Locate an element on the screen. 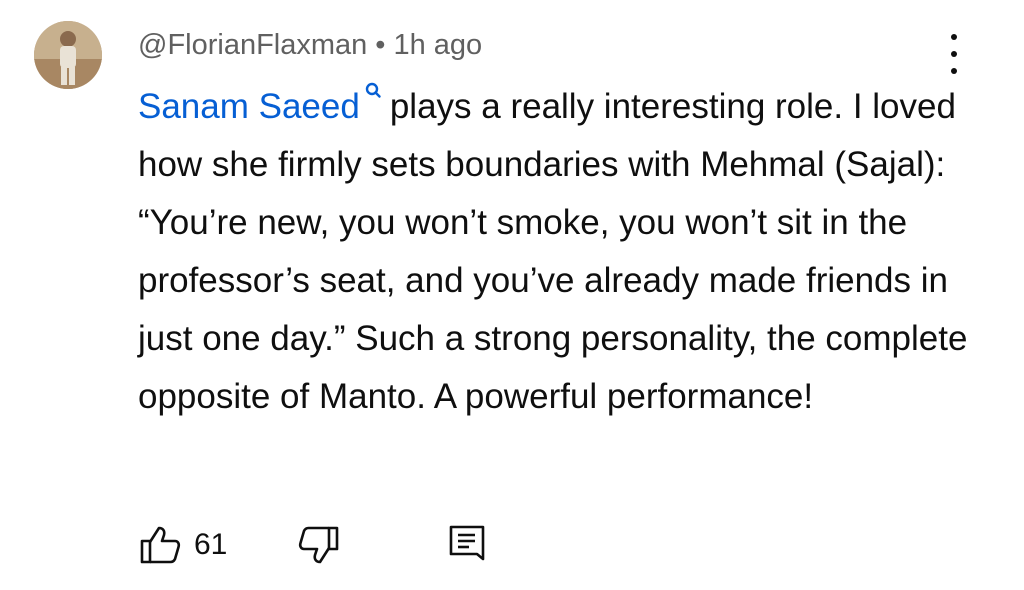 The image size is (1024, 590). reply-button is located at coordinates (467, 545).